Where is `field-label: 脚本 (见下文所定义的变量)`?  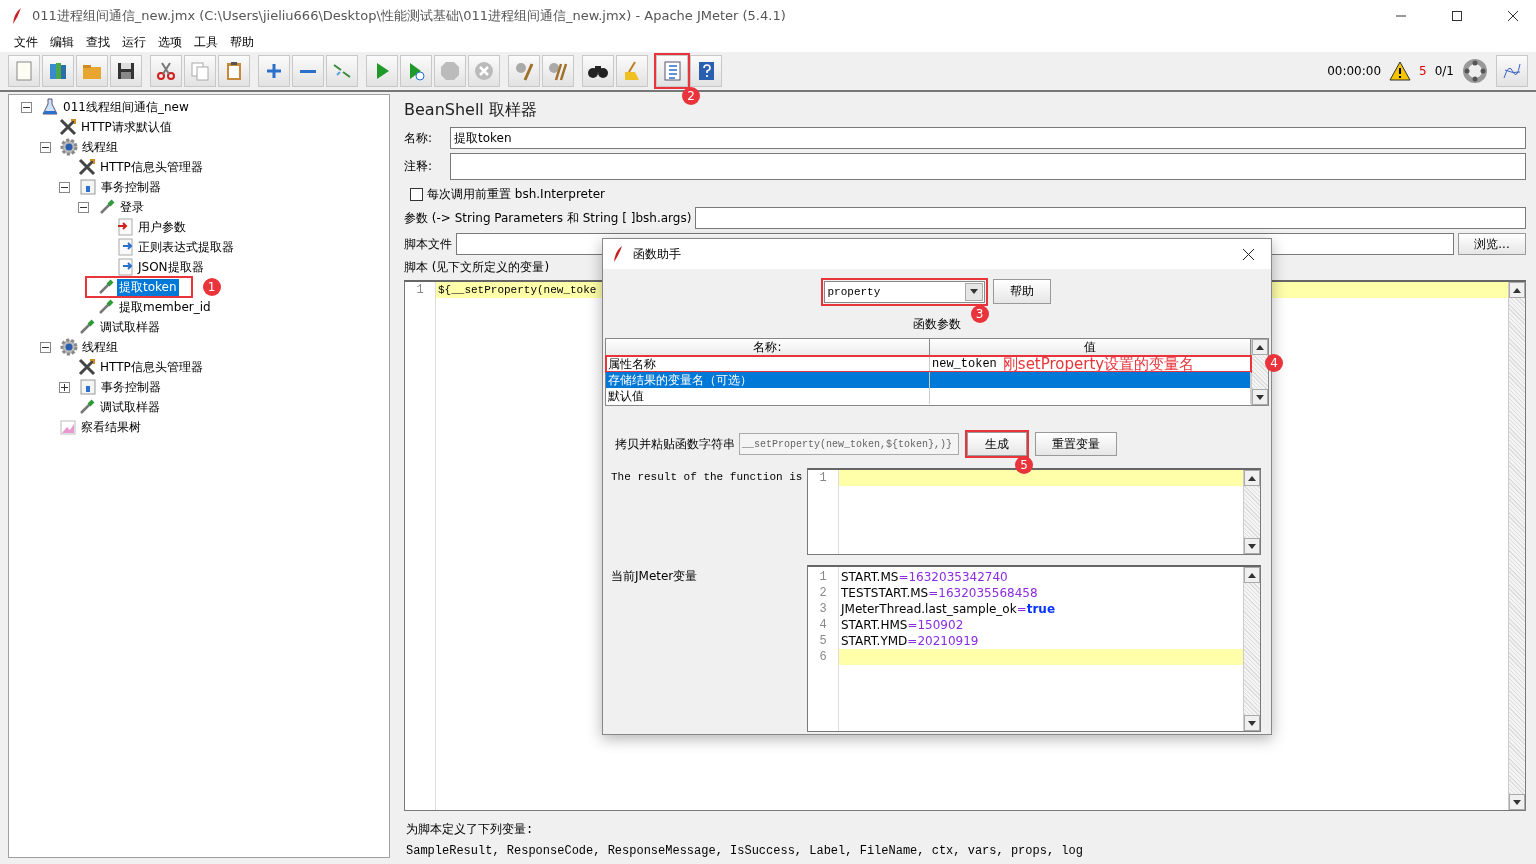 field-label: 脚本 (见下文所定义的变量) is located at coordinates (477, 267).